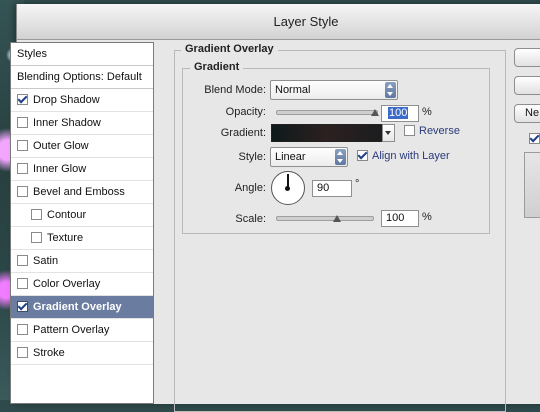  What do you see at coordinates (82, 54) in the screenshot?
I see `styles-header: Styles` at bounding box center [82, 54].